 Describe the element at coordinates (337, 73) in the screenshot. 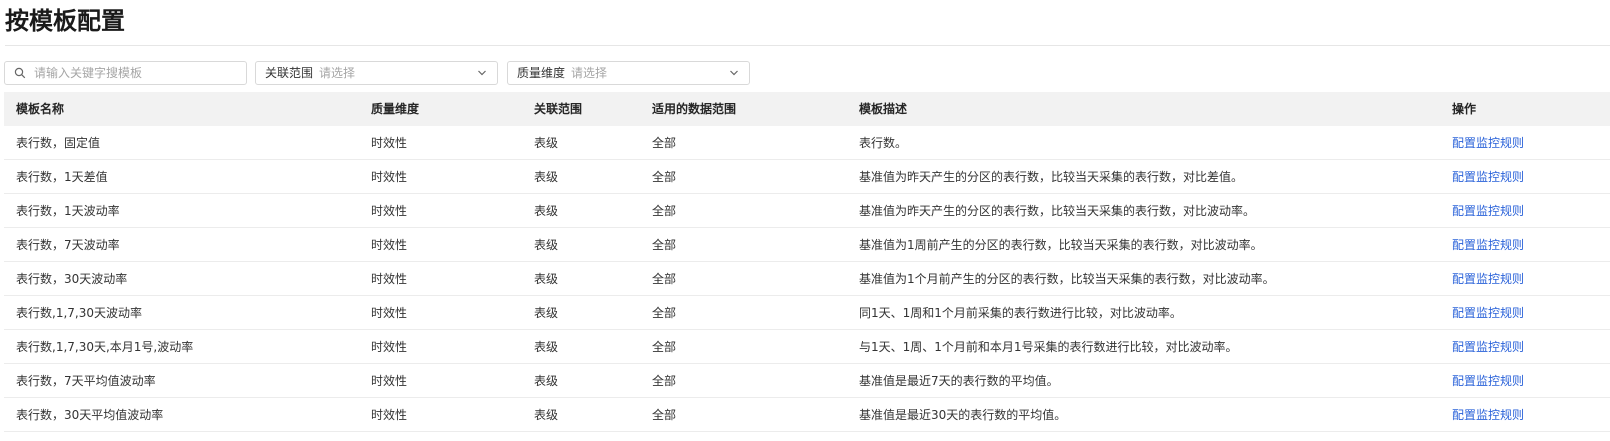

I see `scope-placeholder: 请选择` at that location.